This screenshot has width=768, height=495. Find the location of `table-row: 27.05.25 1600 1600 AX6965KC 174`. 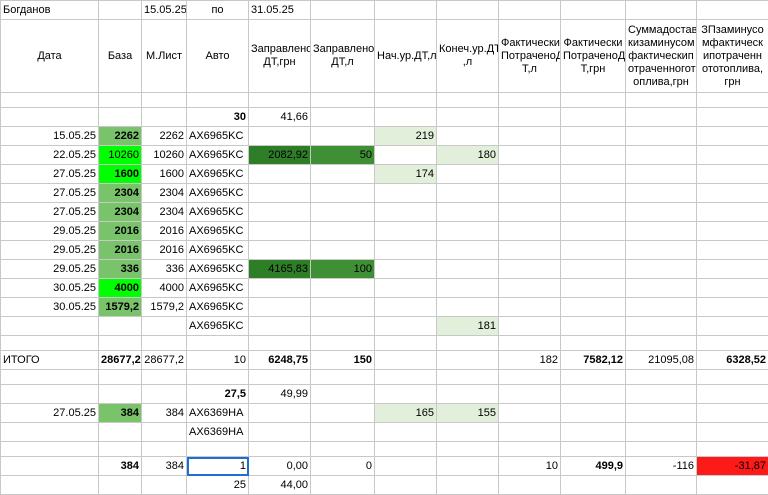

table-row: 27.05.25 1600 1600 AX6965KC 174 is located at coordinates (384, 174).